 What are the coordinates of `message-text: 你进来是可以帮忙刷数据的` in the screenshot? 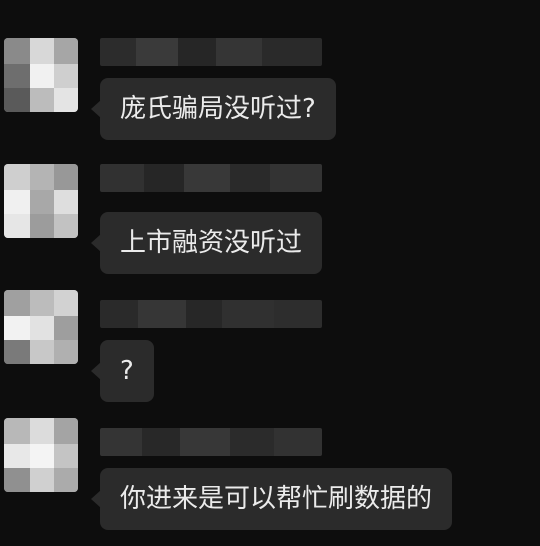 It's located at (276, 499).